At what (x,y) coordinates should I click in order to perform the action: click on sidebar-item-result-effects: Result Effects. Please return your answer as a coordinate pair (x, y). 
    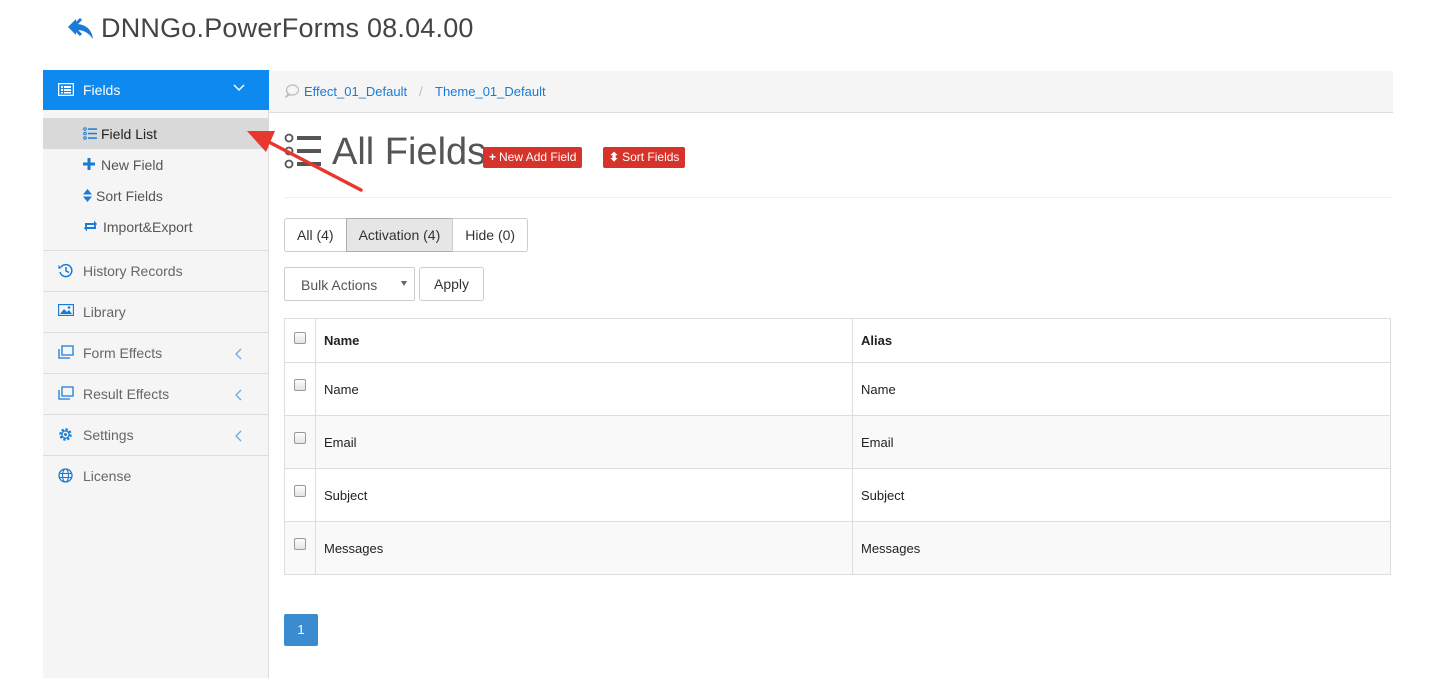
    Looking at the image, I should click on (156, 393).